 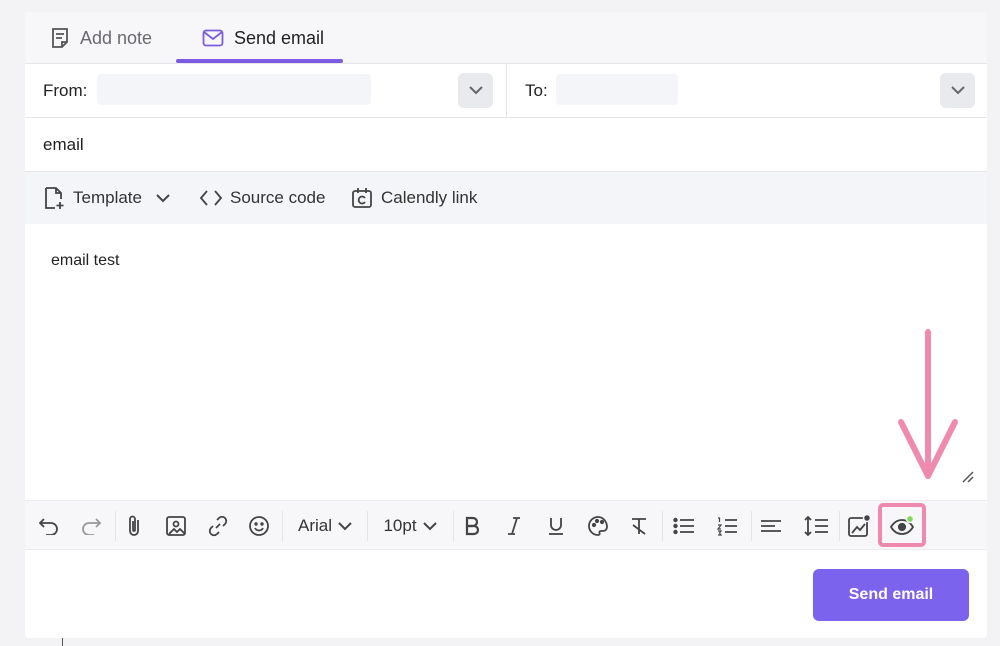 I want to click on format-toolbar: Arial 10pt, so click(x=506, y=525).